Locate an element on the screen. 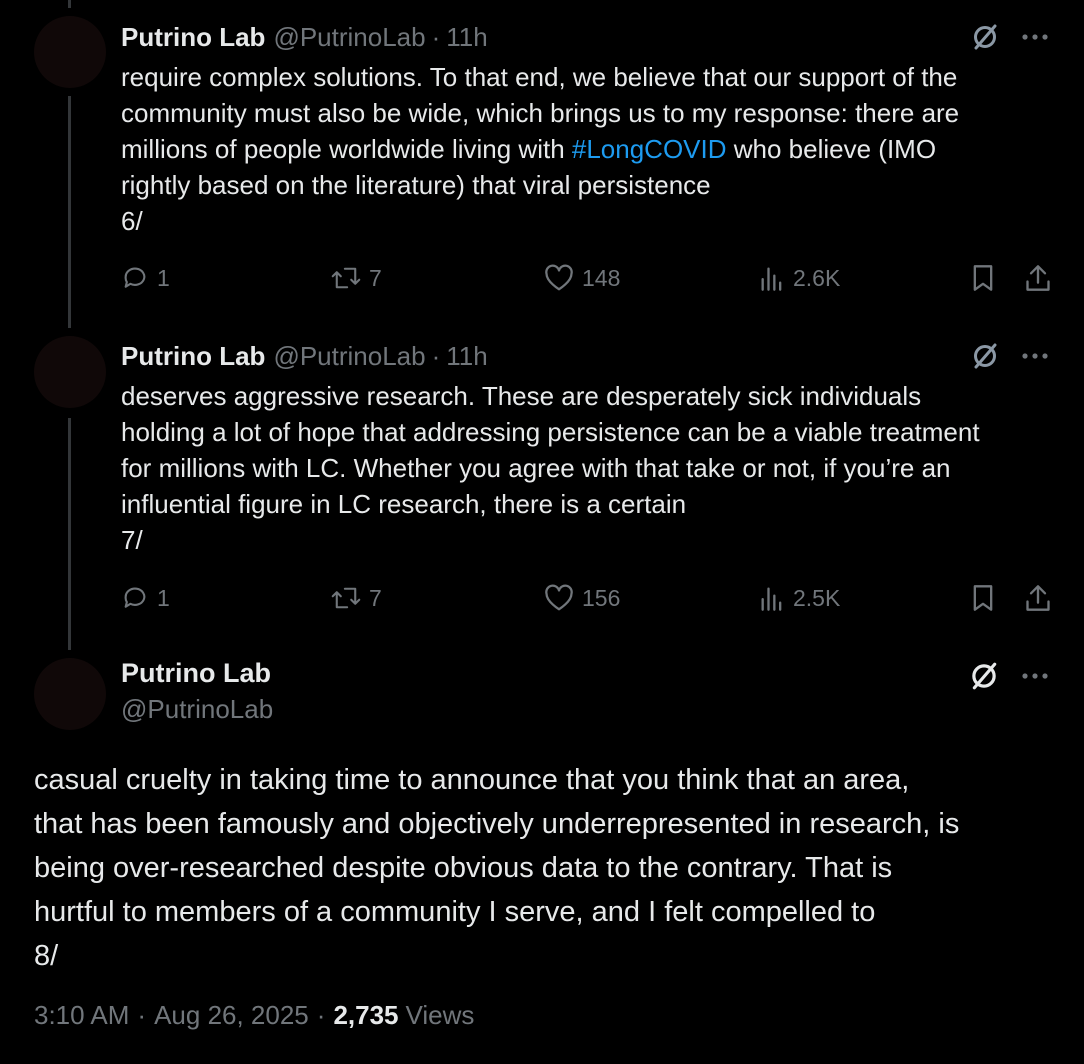  views-button: 2.6K is located at coordinates (799, 278).